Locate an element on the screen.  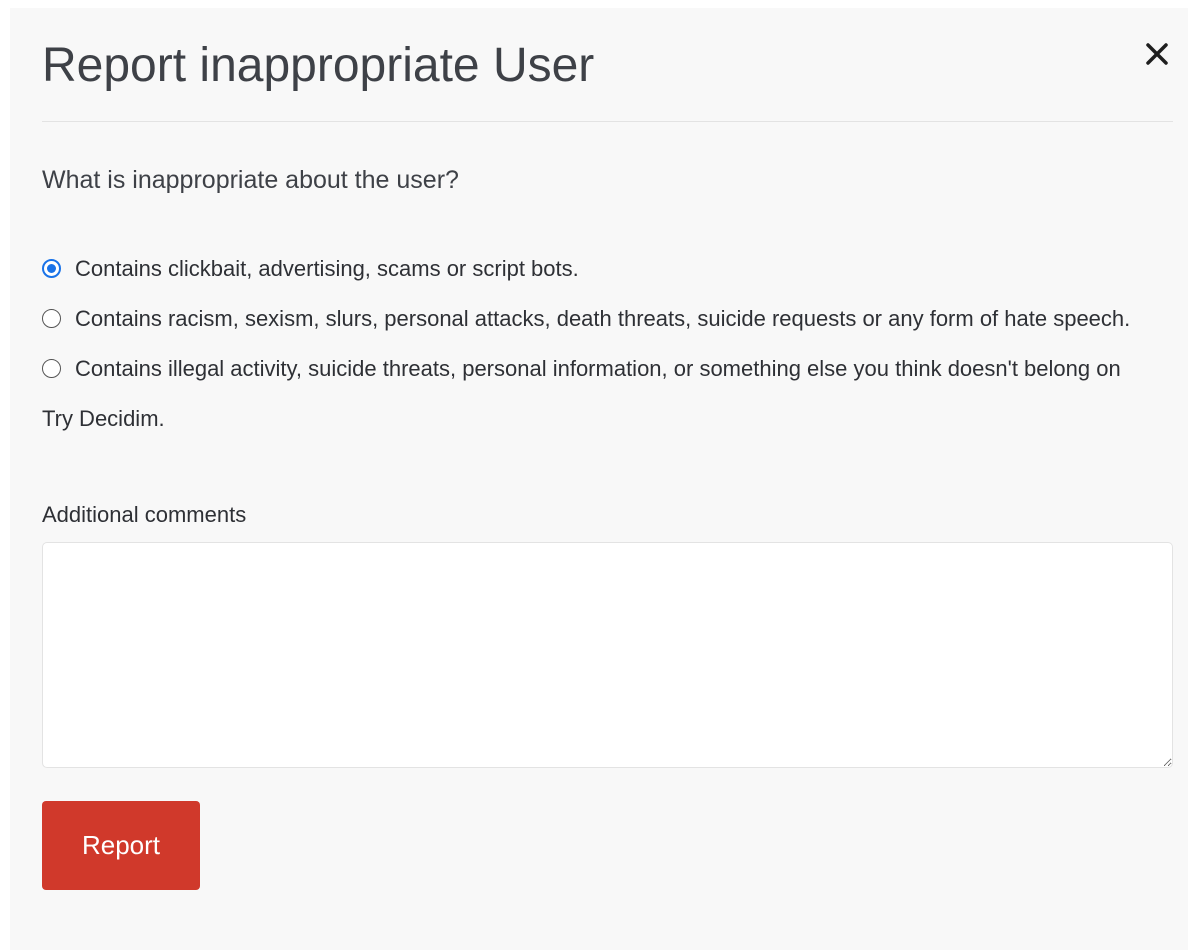
report-question: What is inappropriate about the user? is located at coordinates (250, 180).